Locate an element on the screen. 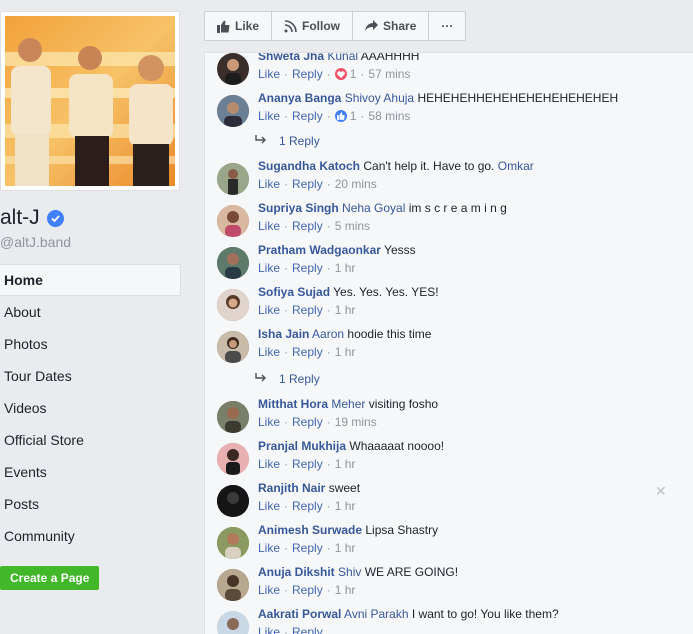  like-page-button: Like is located at coordinates (239, 26).